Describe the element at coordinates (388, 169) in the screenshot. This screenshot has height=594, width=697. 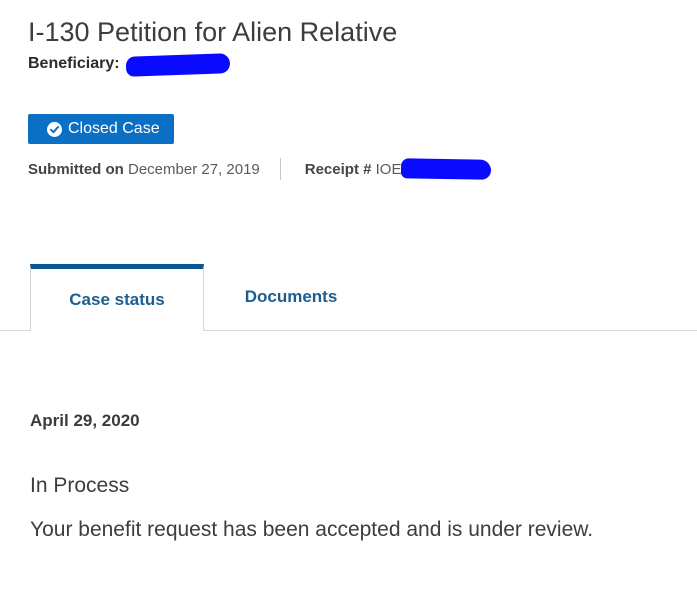
I see `receipt-number: IOE` at that location.